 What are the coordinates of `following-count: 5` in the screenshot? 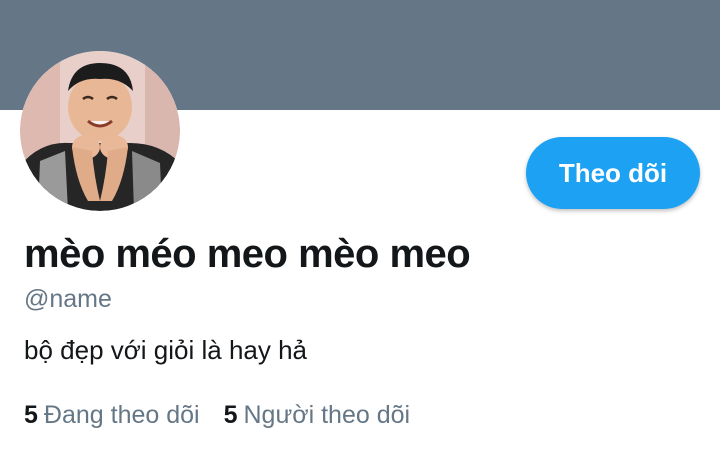 It's located at (31, 415).